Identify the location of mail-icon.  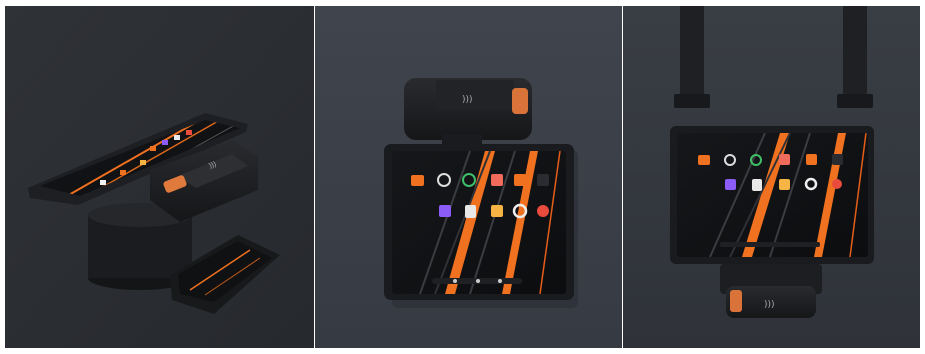
(417, 180).